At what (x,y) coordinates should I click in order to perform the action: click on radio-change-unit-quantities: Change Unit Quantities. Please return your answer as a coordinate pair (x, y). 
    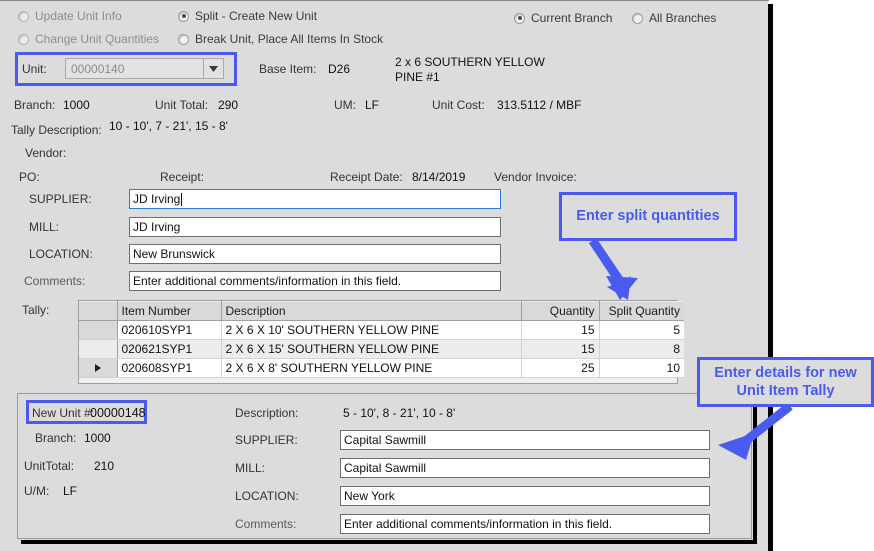
    Looking at the image, I should click on (88, 39).